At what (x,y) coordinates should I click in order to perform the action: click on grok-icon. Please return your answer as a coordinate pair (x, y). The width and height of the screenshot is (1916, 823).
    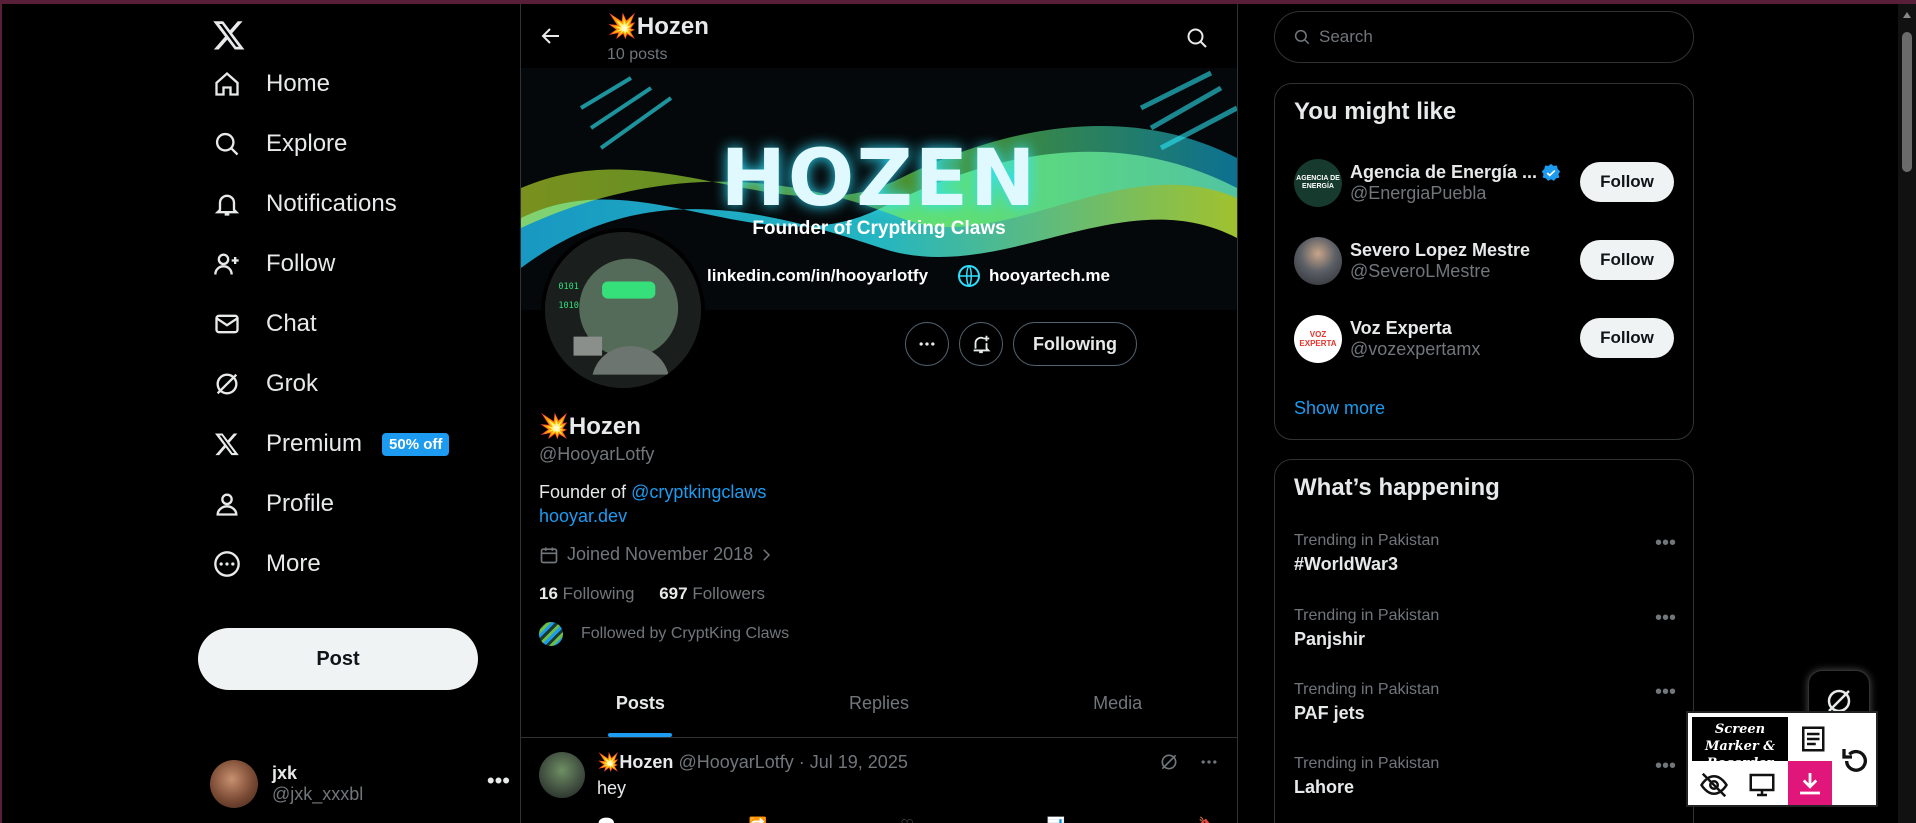
    Looking at the image, I should click on (1169, 762).